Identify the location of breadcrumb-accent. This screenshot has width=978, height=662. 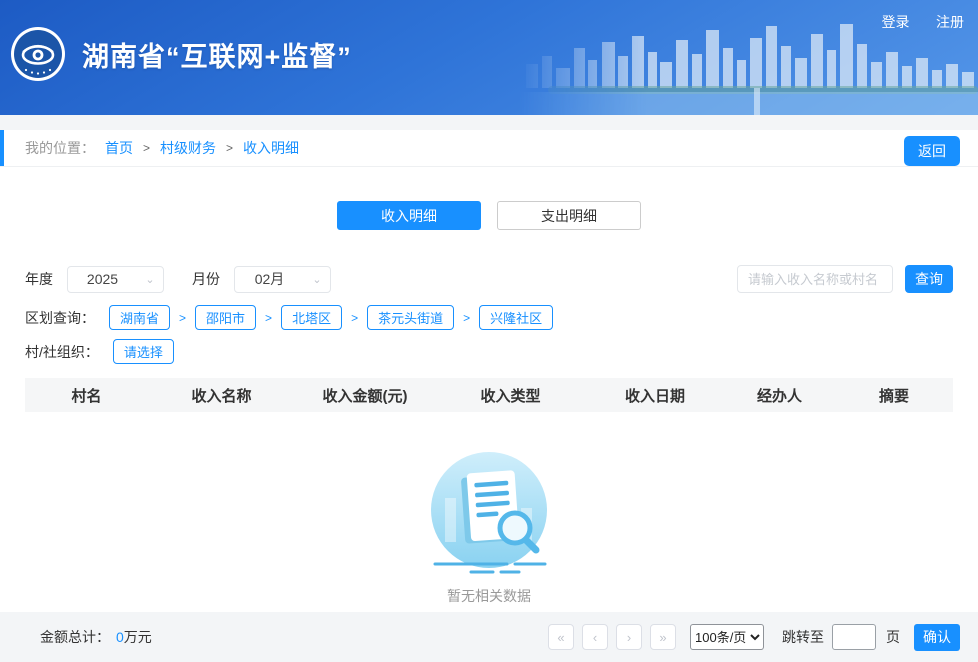
(2, 148).